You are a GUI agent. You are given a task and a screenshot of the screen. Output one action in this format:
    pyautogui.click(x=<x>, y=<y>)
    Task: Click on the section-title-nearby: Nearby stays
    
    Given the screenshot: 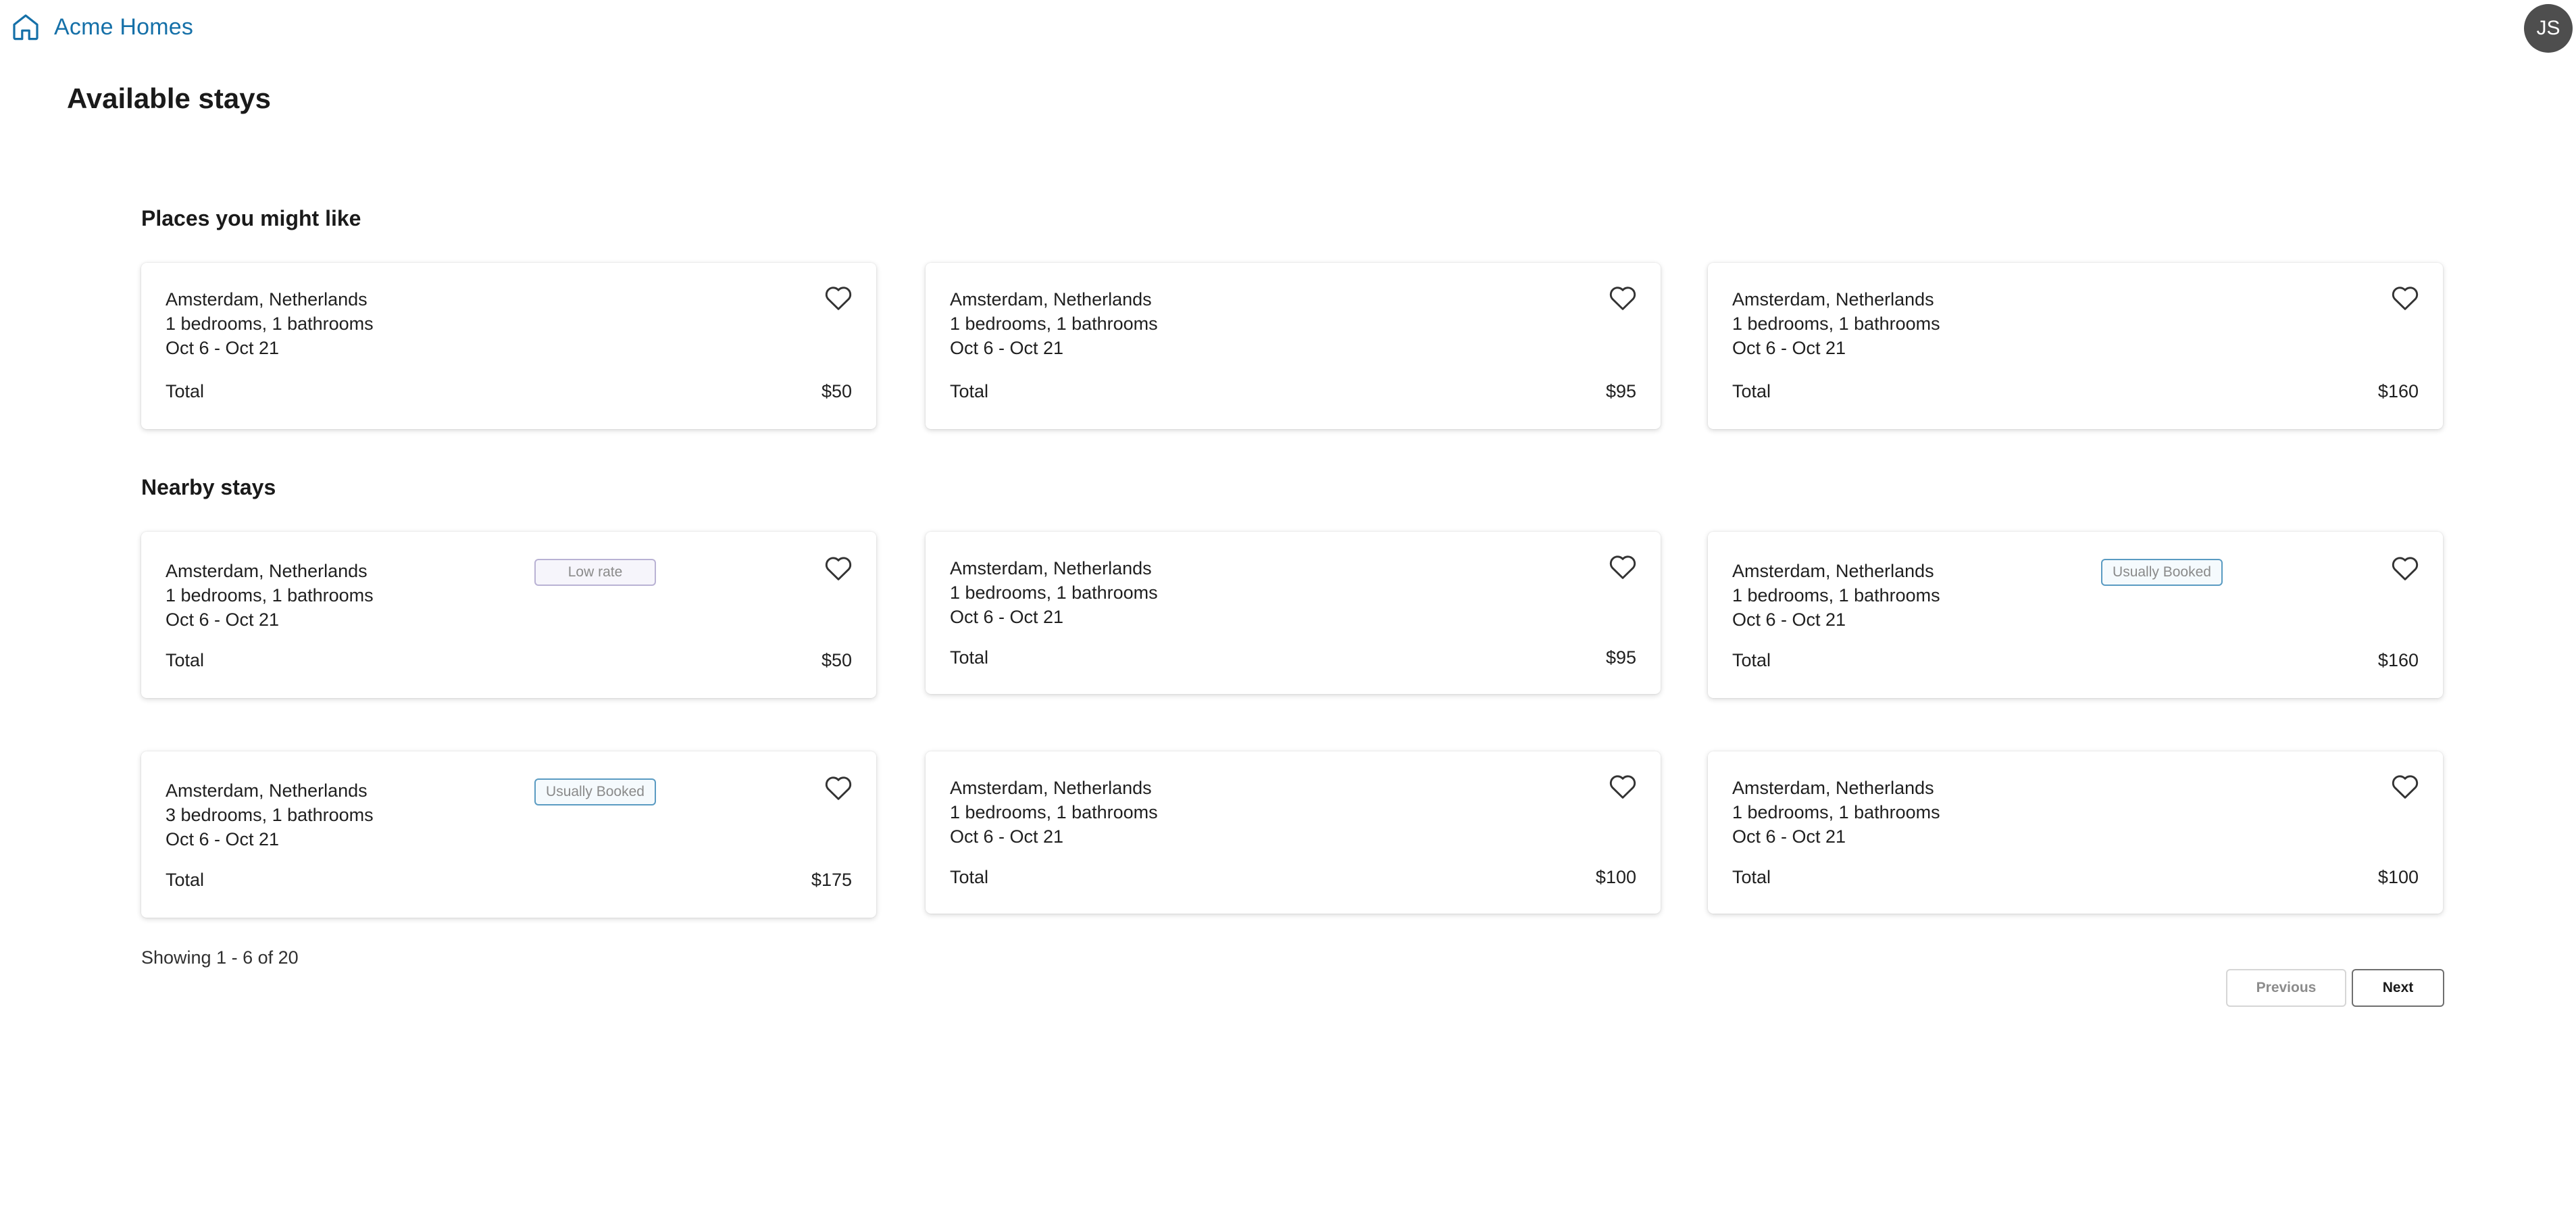 What is the action you would take?
    pyautogui.click(x=208, y=487)
    